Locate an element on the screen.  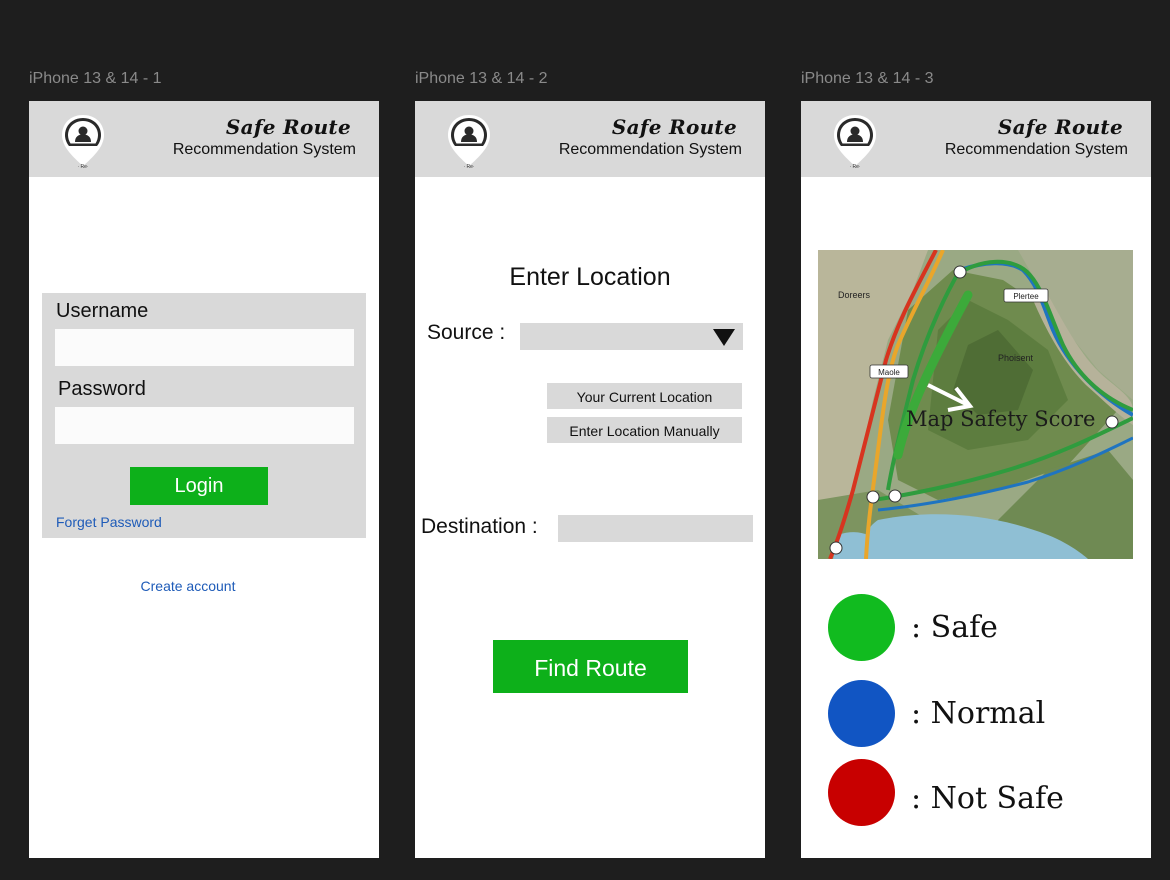
frame-label-1: iPhone 13 & 14 - 1 is located at coordinates (95, 78).